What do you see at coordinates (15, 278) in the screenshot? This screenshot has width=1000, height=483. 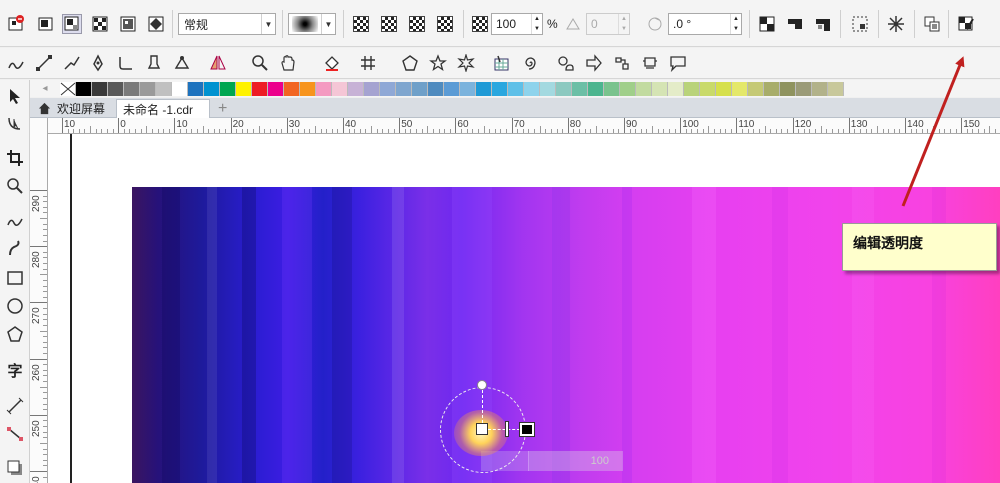 I see `rectangle-tool-icon` at bounding box center [15, 278].